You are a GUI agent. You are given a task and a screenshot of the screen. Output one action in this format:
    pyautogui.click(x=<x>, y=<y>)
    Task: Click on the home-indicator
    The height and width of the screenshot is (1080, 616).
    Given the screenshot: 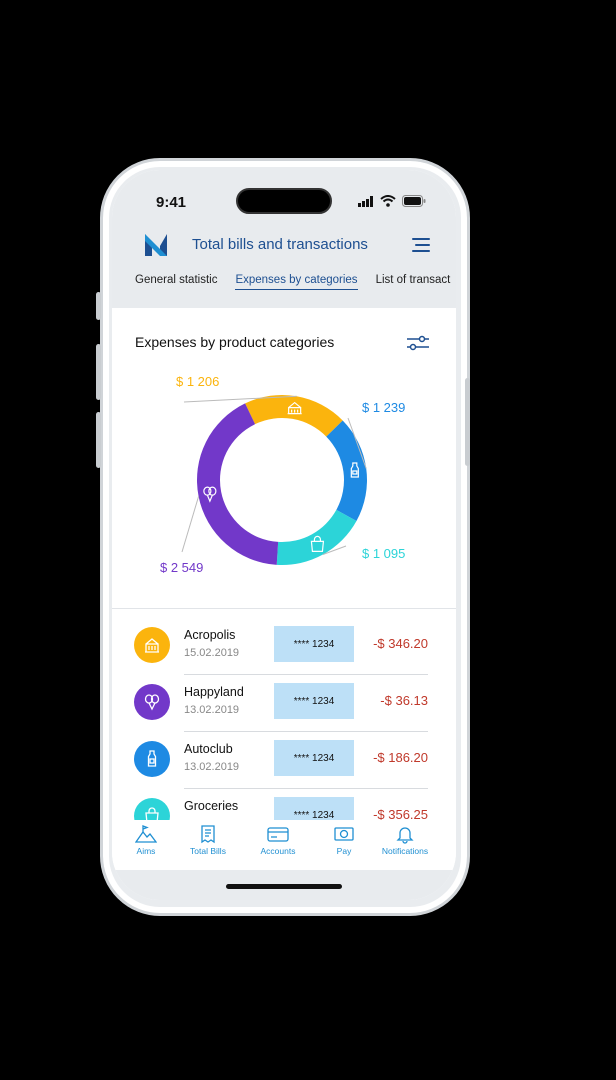 What is the action you would take?
    pyautogui.click(x=284, y=886)
    